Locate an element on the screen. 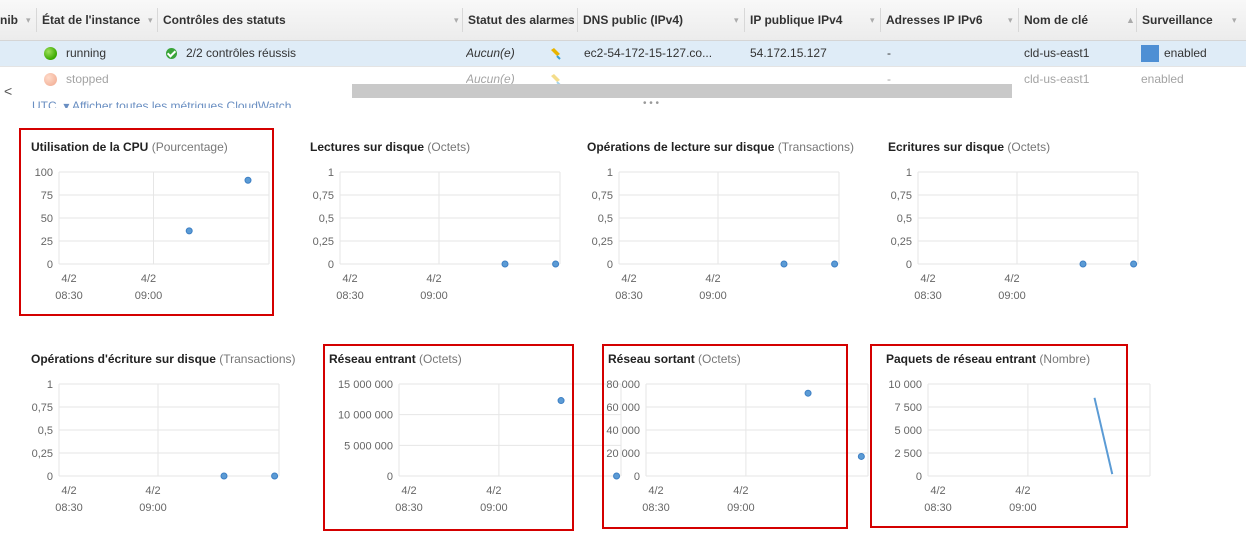 This screenshot has height=543, width=1246. resize-handle: • • • is located at coordinates (651, 104).